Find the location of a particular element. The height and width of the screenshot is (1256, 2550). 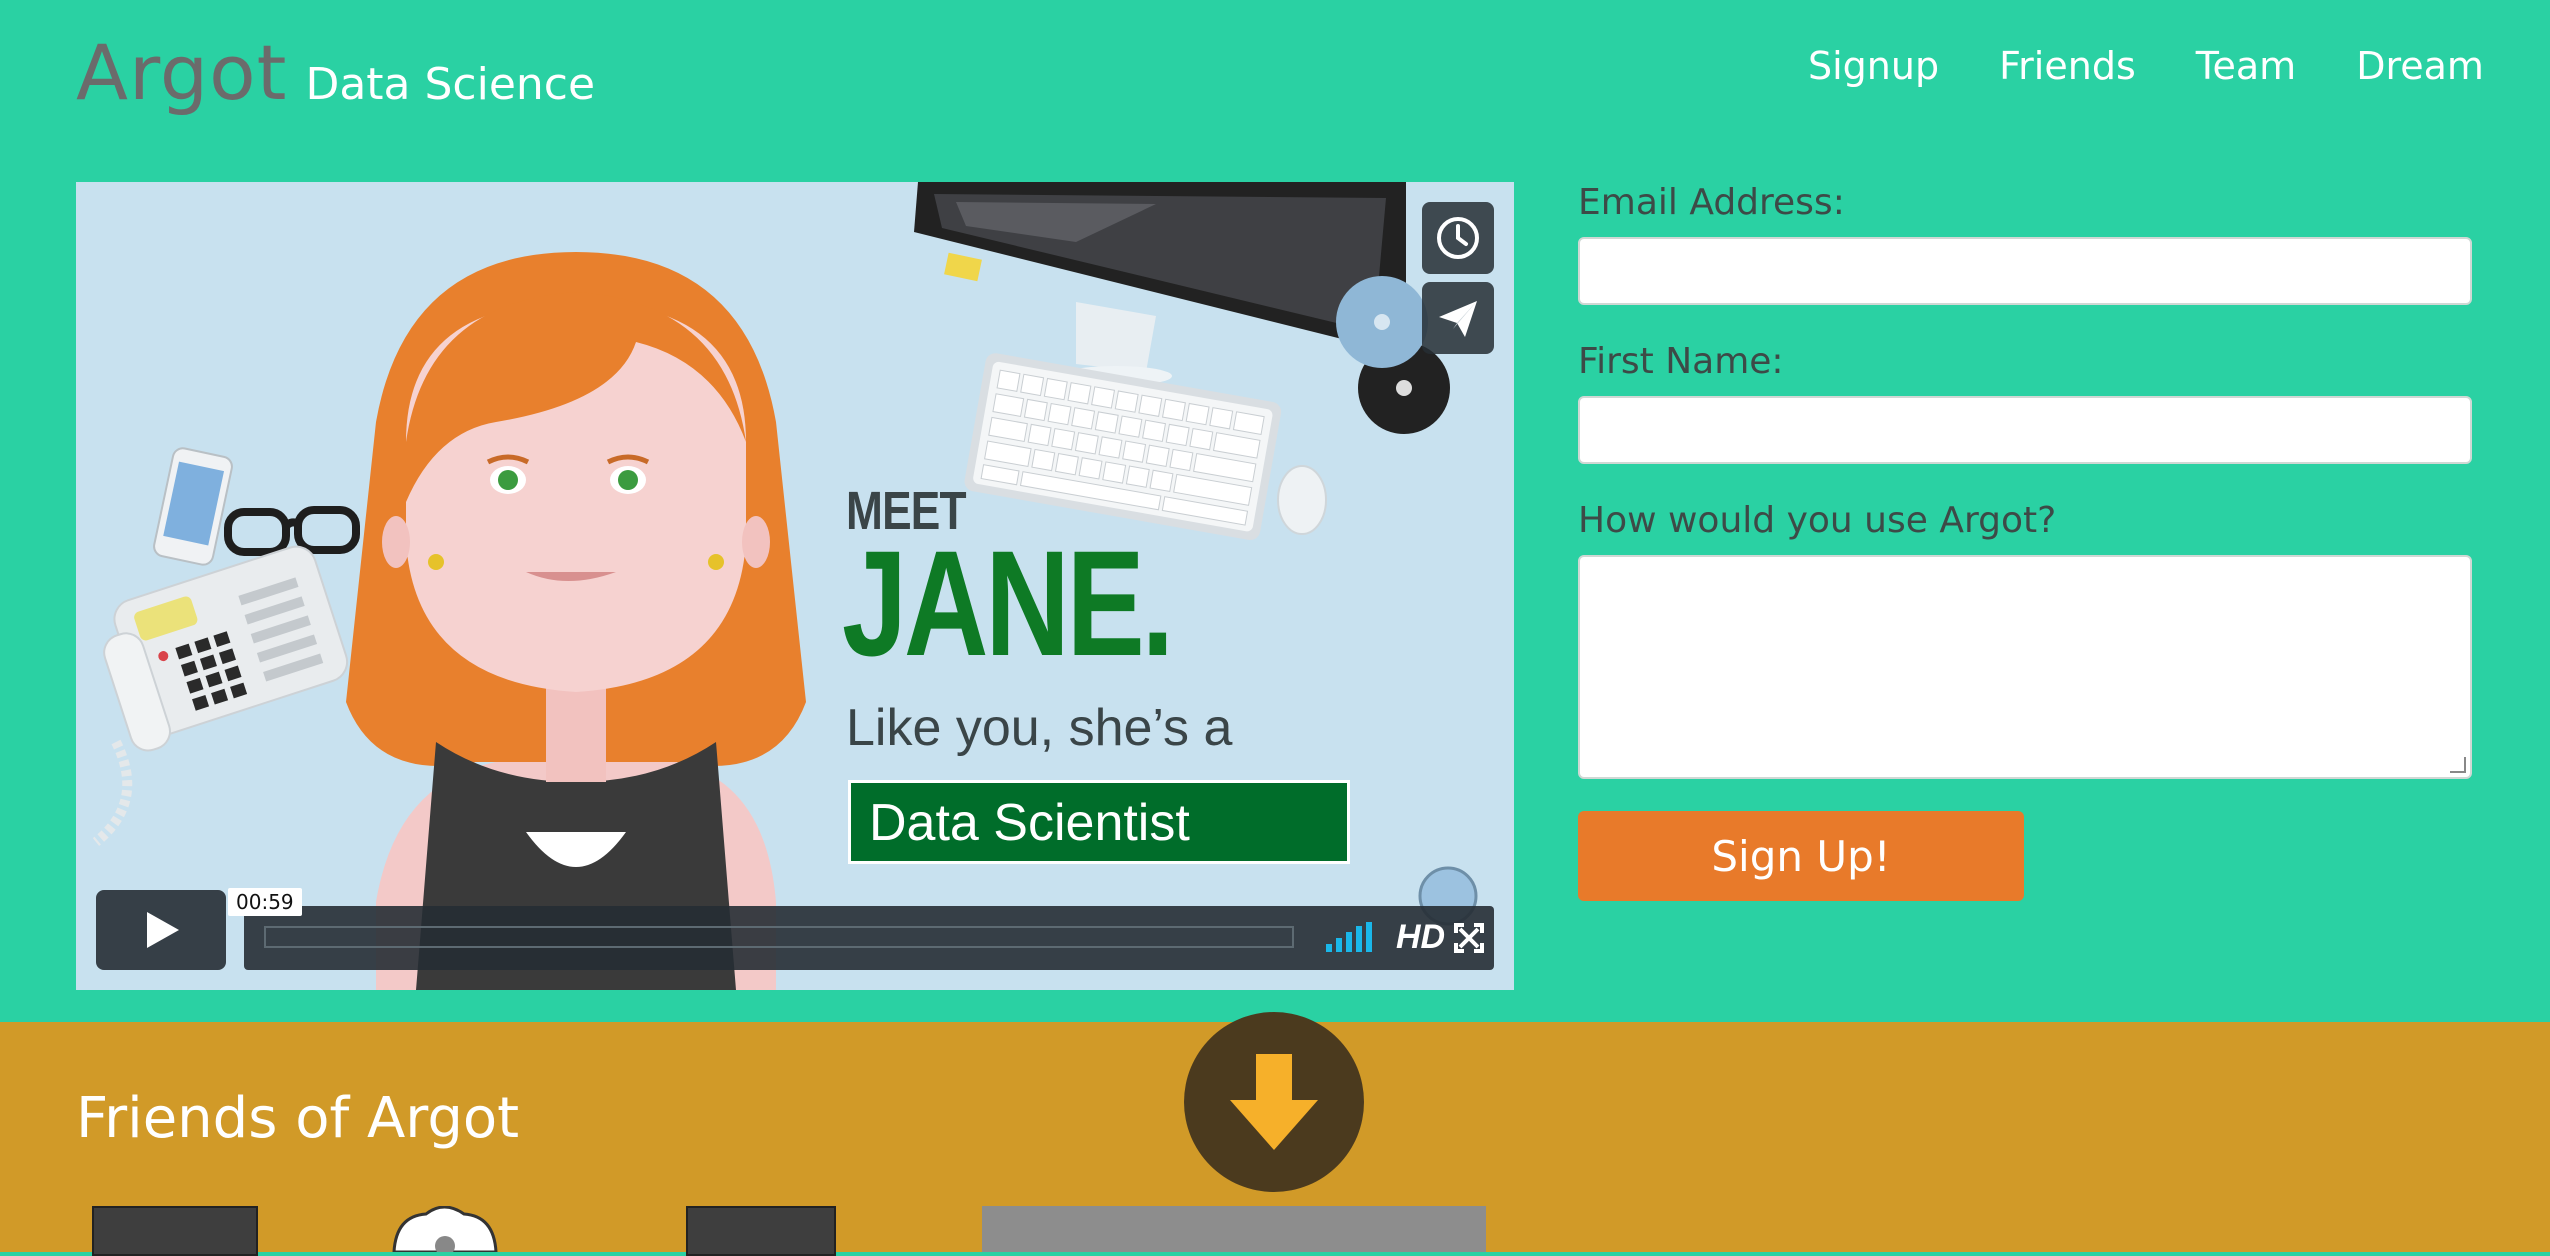

play-icon is located at coordinates (163, 930).